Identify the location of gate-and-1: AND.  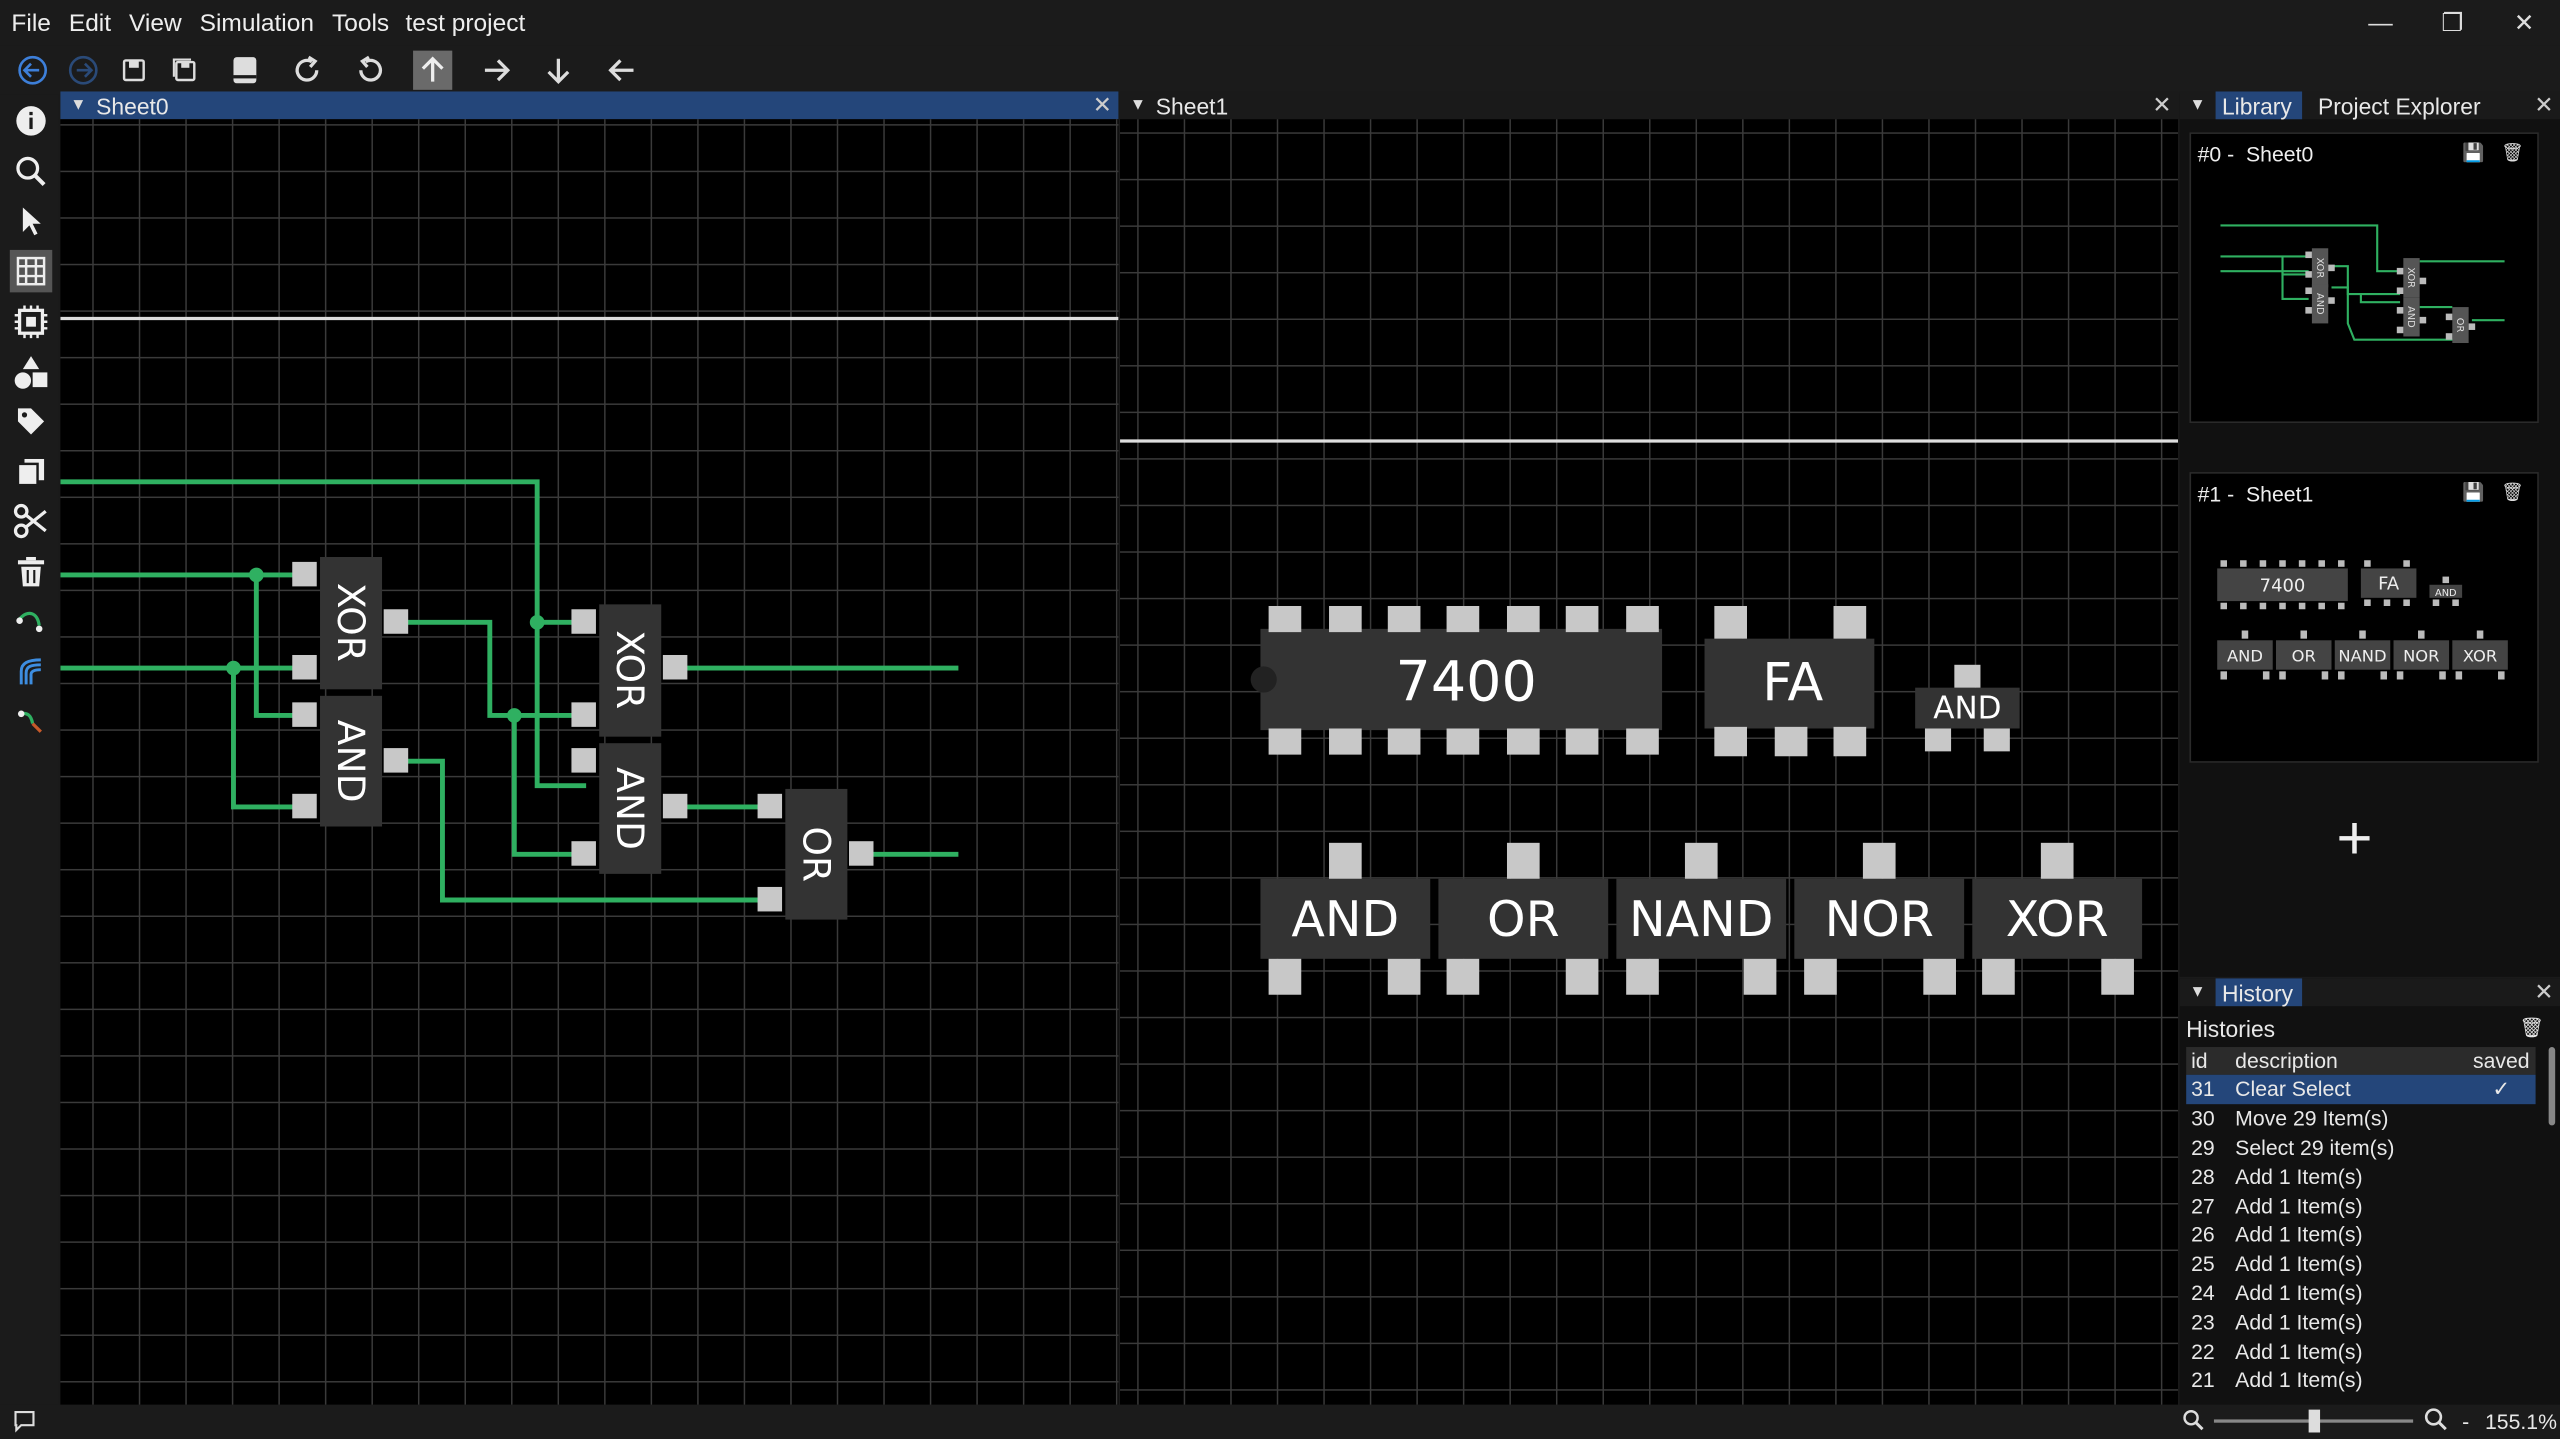
(351, 761).